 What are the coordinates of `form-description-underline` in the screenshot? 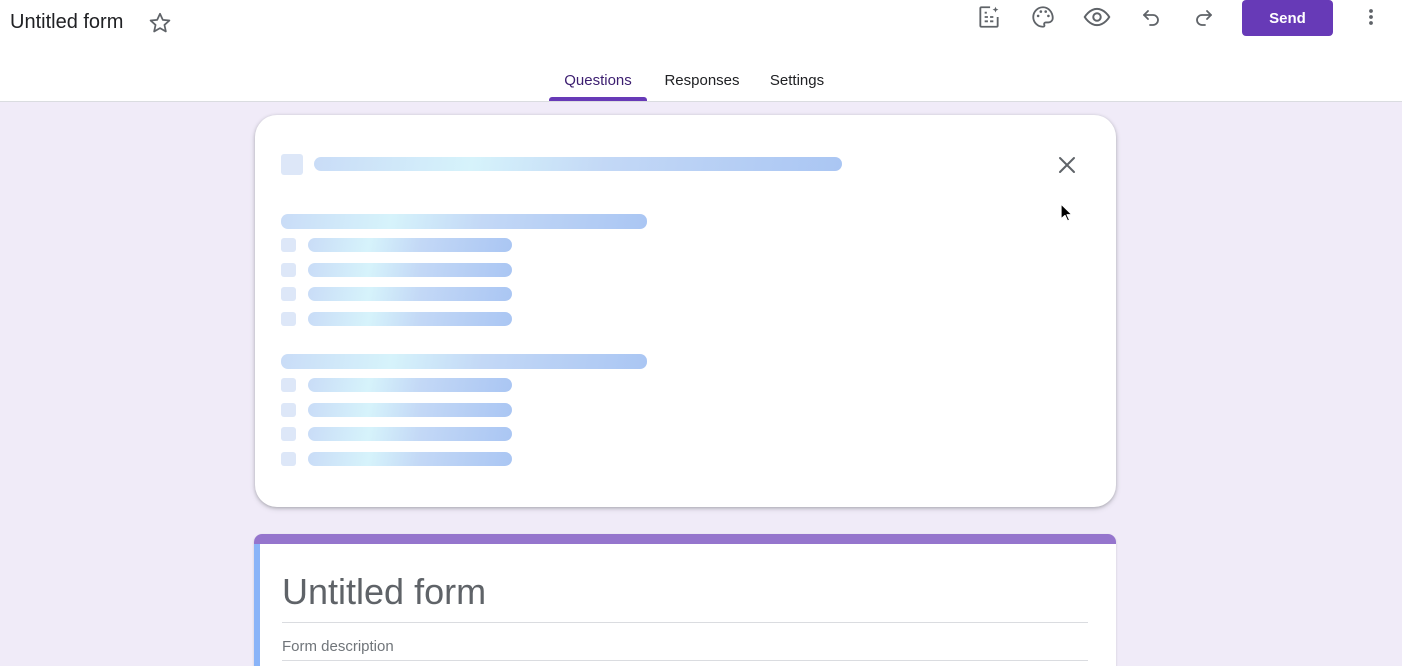 It's located at (685, 660).